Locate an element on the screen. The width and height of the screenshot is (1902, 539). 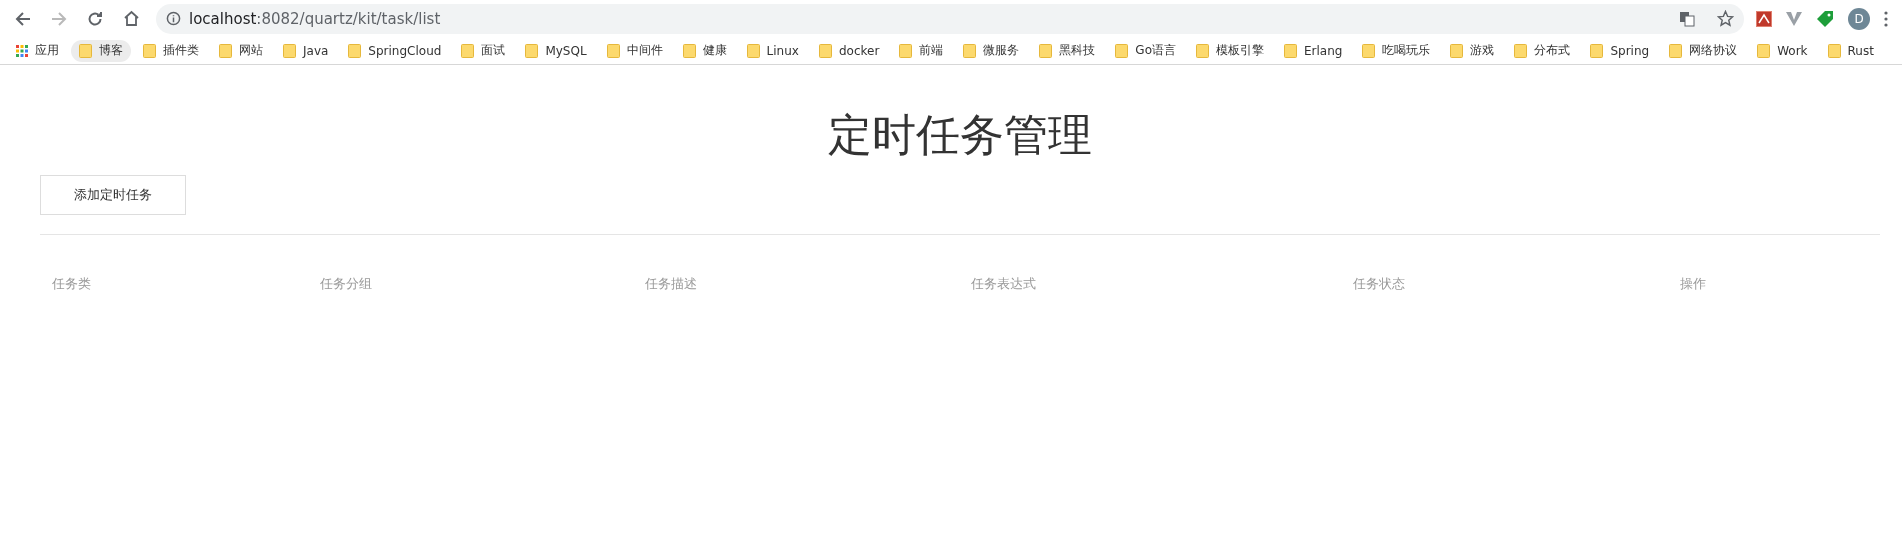
column-header: 任务表达式 is located at coordinates (1004, 284).